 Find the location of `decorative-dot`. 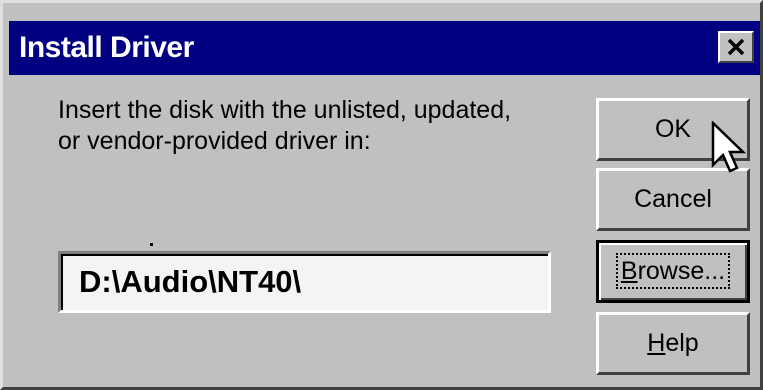

decorative-dot is located at coordinates (151, 244).